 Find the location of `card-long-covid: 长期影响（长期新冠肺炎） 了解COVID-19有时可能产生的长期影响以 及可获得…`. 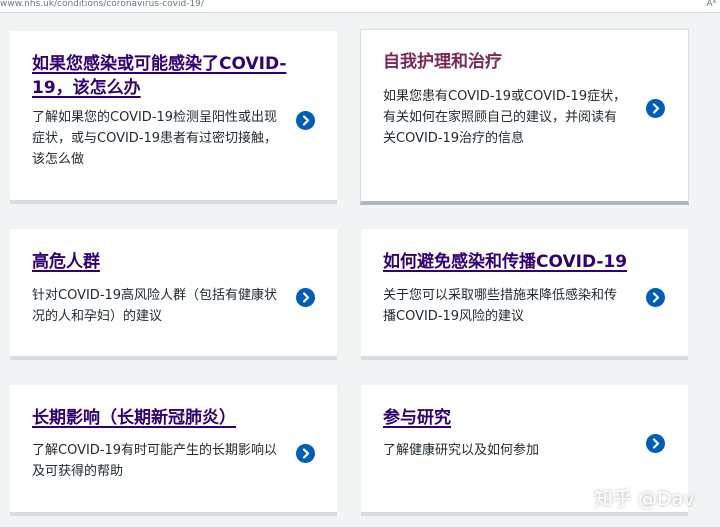

card-long-covid: 长期影响（长期新冠肺炎） 了解COVID-19有时可能产生的长期影响以 及可获得… is located at coordinates (173, 450).